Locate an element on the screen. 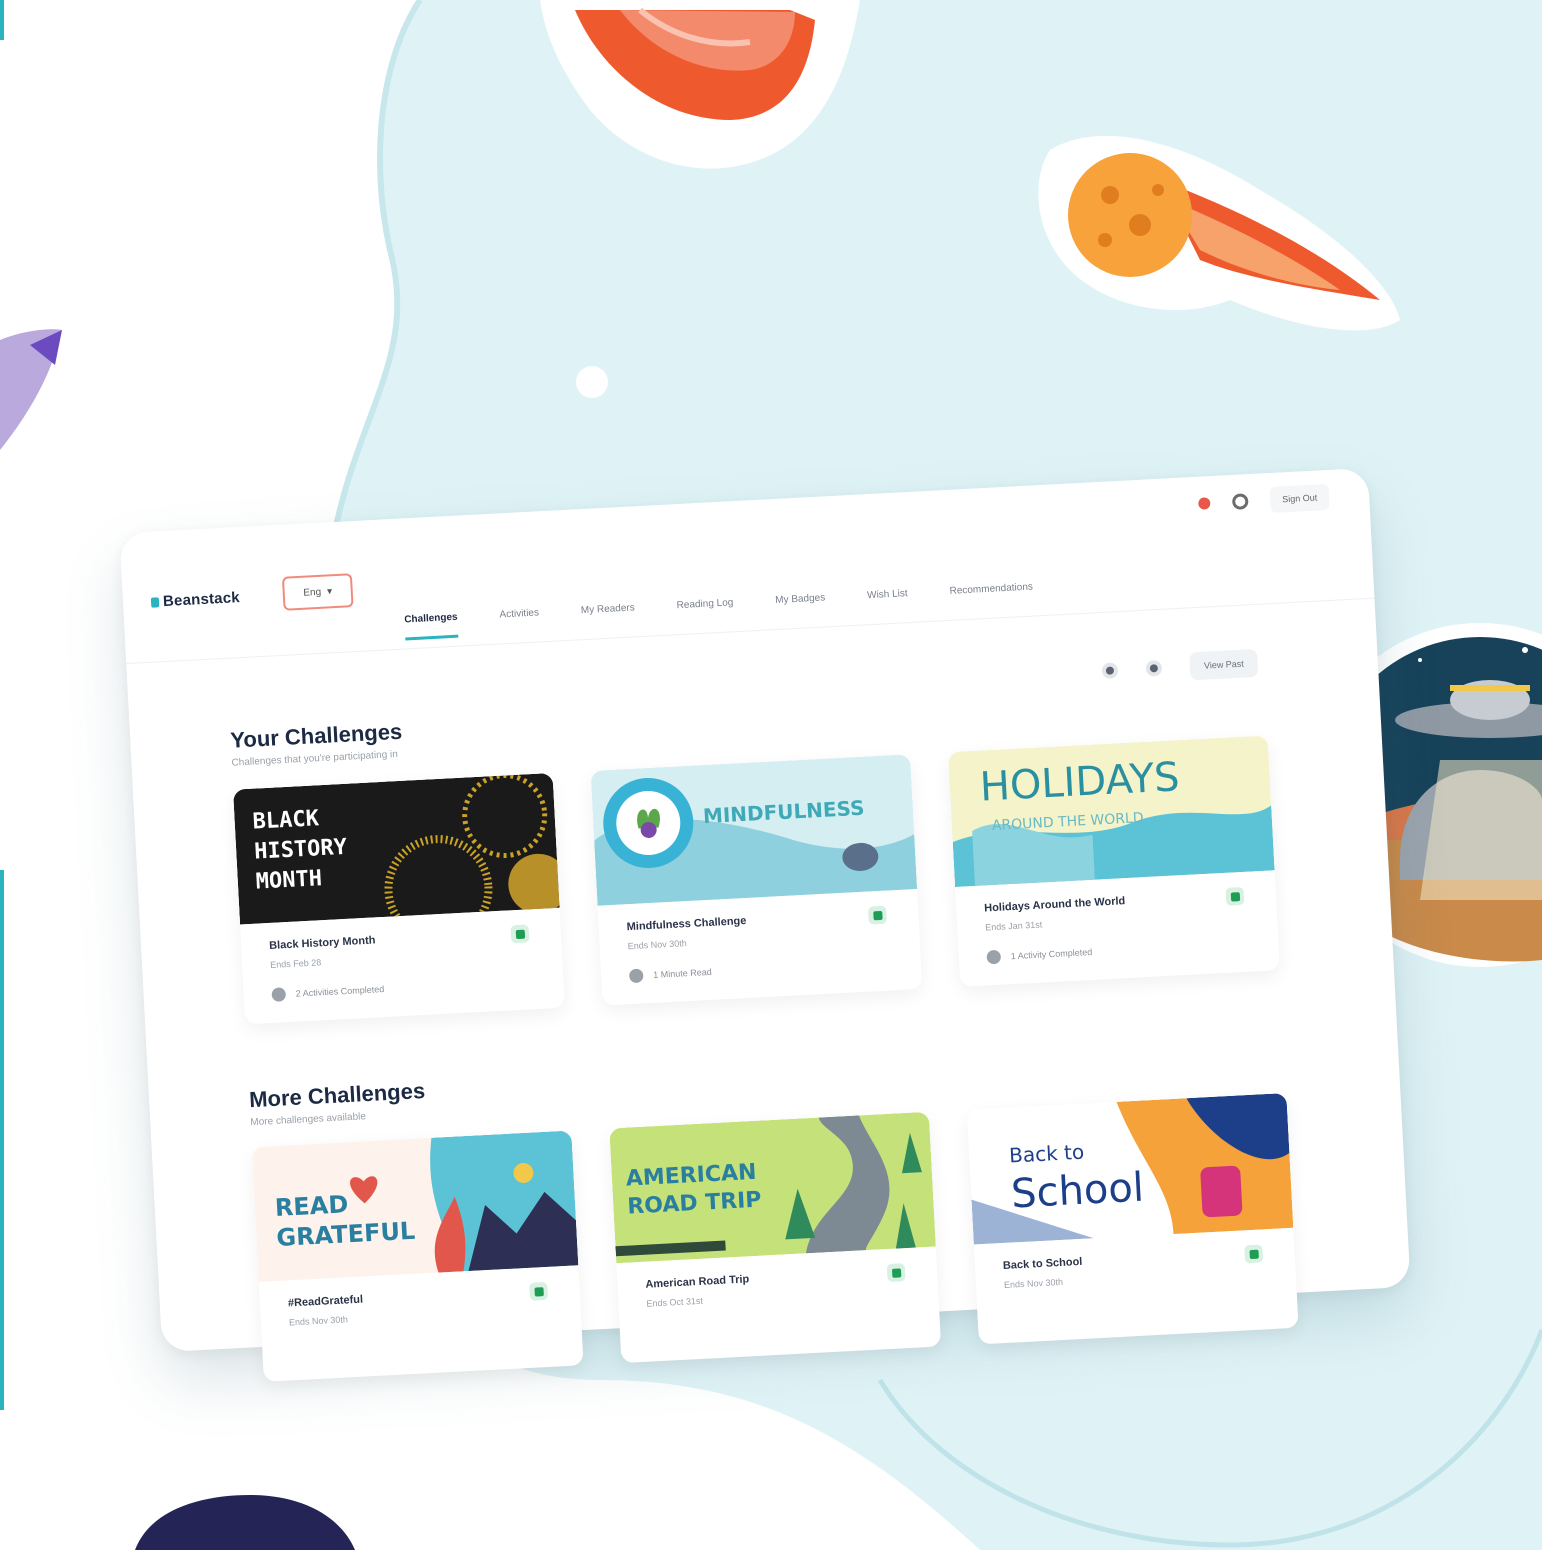 The image size is (1542, 1550). svg-text: School is located at coordinates (1077, 1191).